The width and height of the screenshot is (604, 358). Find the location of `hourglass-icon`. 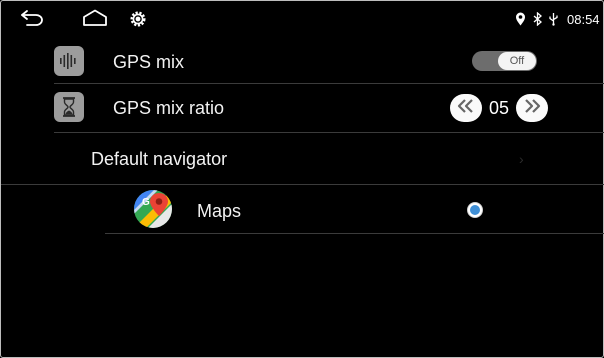

hourglass-icon is located at coordinates (69, 107).